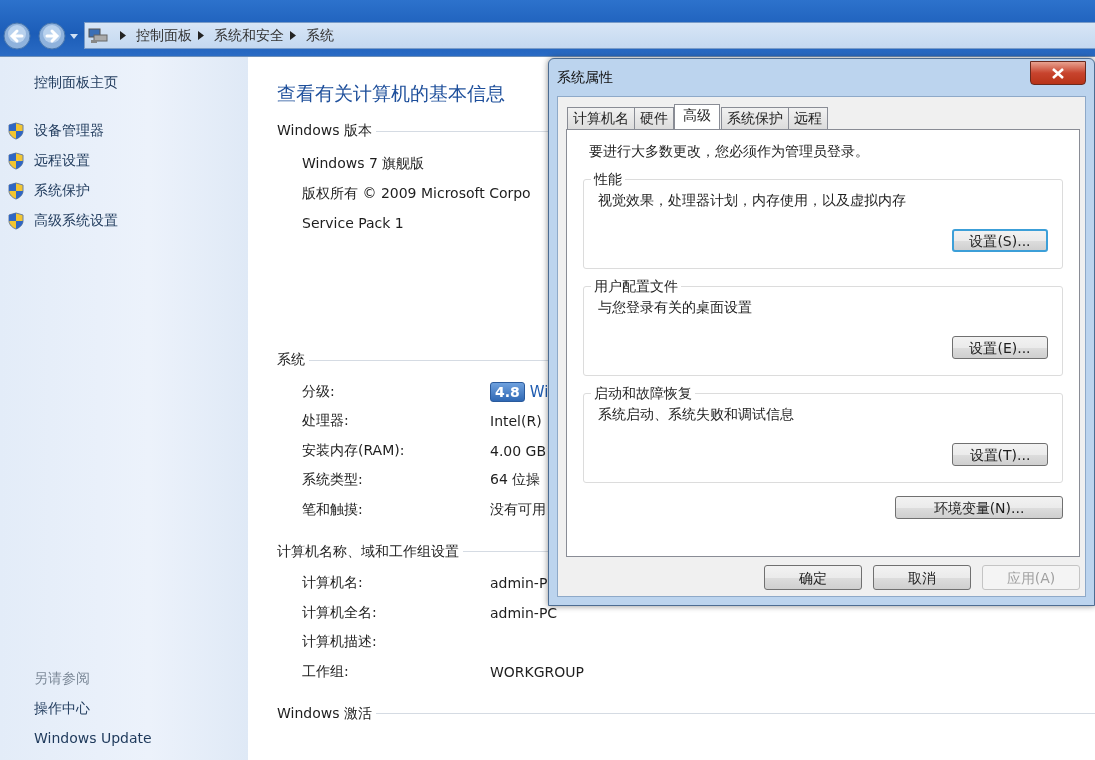 The height and width of the screenshot is (760, 1095). What do you see at coordinates (93, 745) in the screenshot?
I see `sidebar-link: Windows Update` at bounding box center [93, 745].